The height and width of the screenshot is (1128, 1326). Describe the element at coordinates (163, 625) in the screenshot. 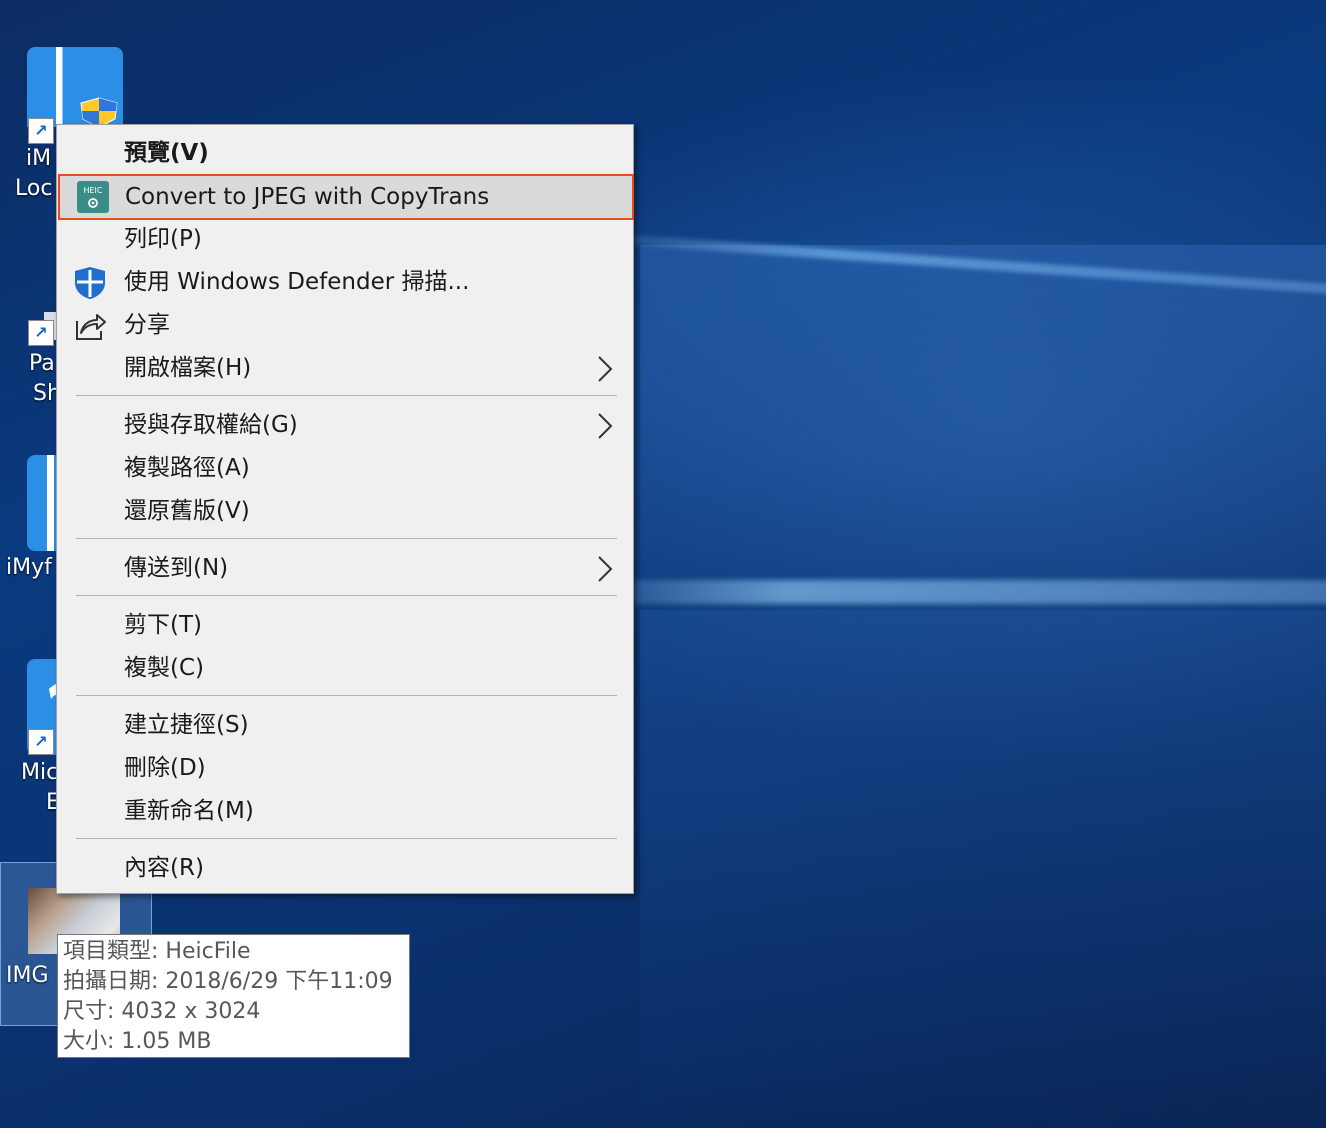

I see `menu-item-label: 剪下(T)` at that location.